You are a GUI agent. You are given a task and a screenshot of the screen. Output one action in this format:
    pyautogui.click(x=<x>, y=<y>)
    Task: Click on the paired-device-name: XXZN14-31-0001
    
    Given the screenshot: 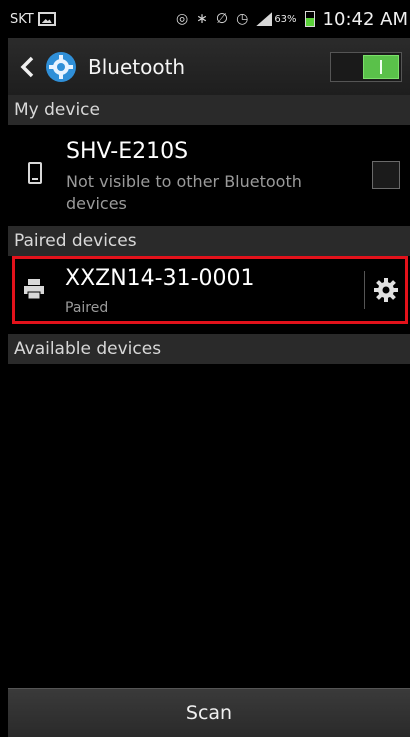 What is the action you would take?
    pyautogui.click(x=160, y=278)
    